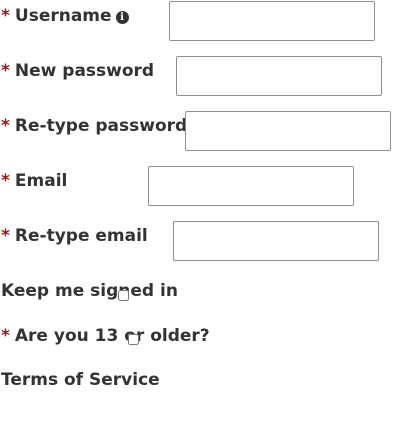 This screenshot has width=404, height=425. What do you see at coordinates (279, 76) in the screenshot?
I see `new-password-input` at bounding box center [279, 76].